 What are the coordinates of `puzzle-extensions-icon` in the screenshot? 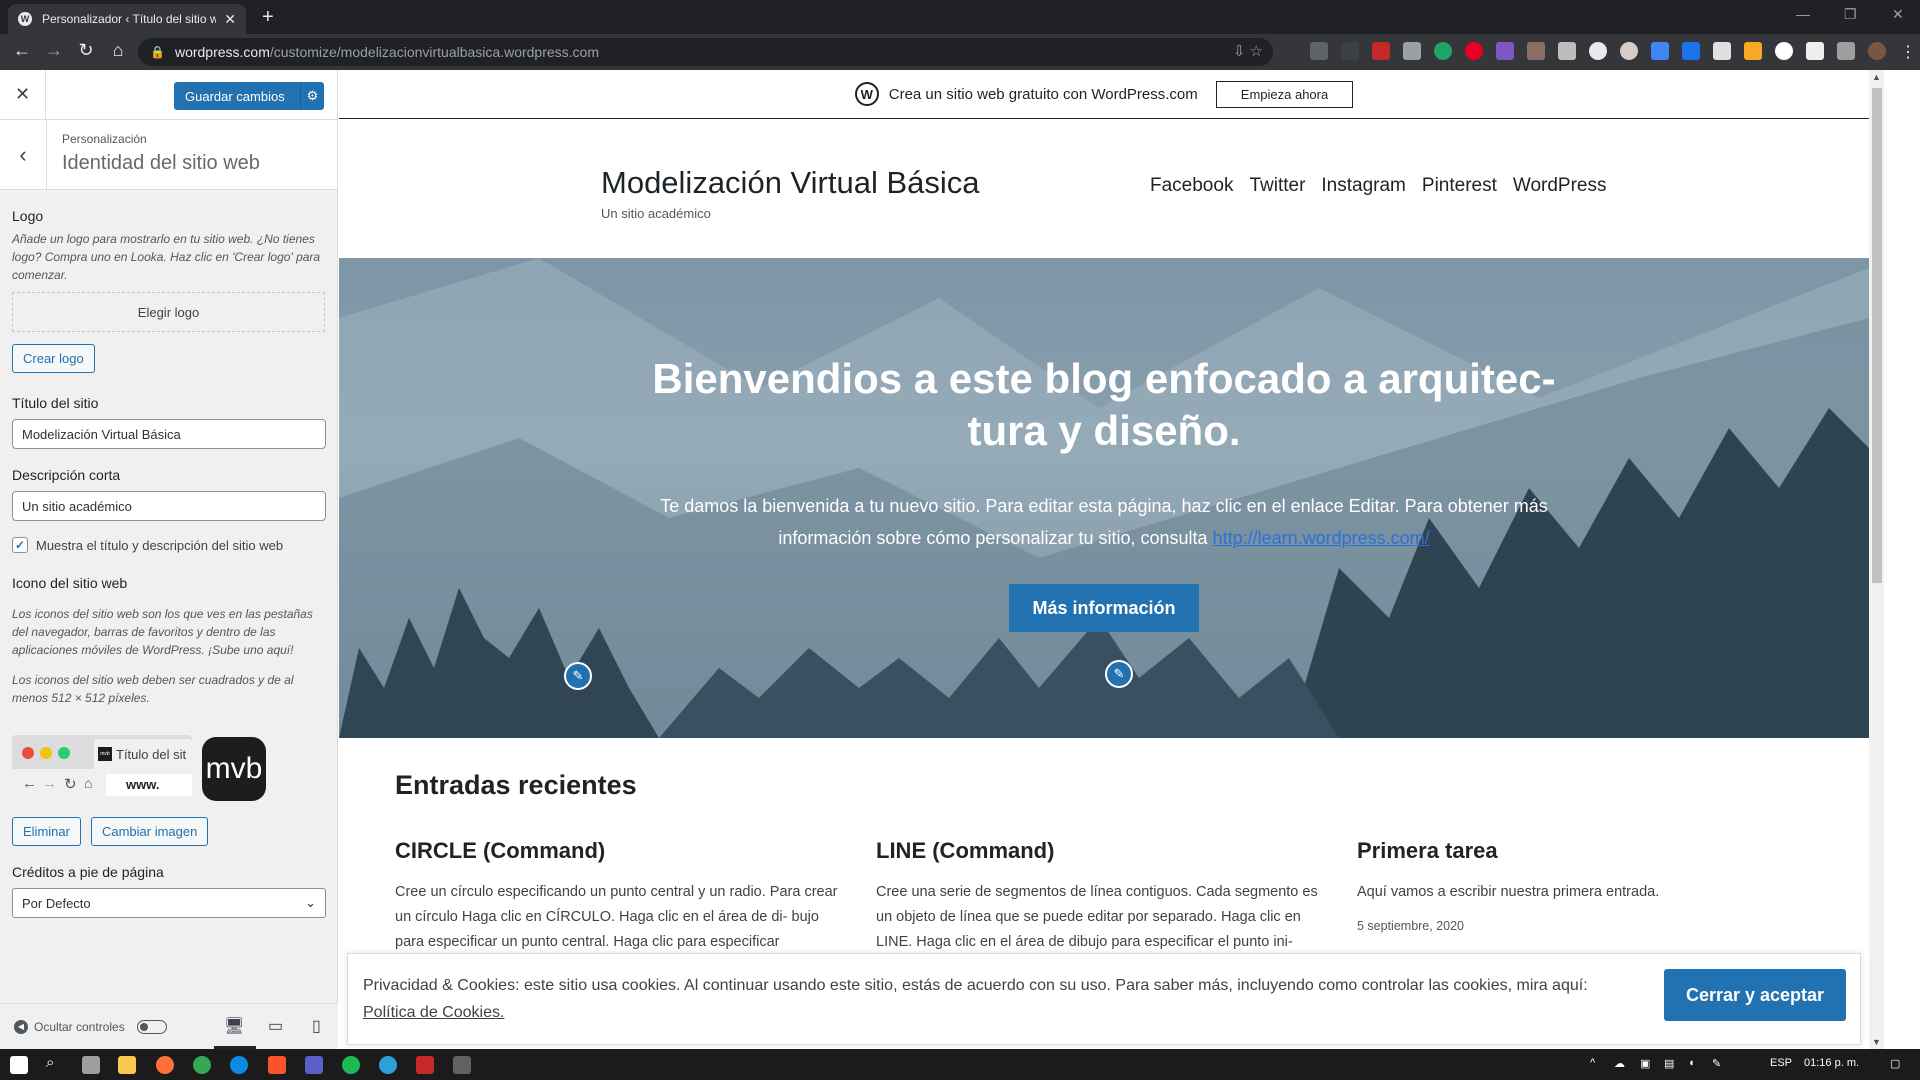 It's located at (1846, 51).